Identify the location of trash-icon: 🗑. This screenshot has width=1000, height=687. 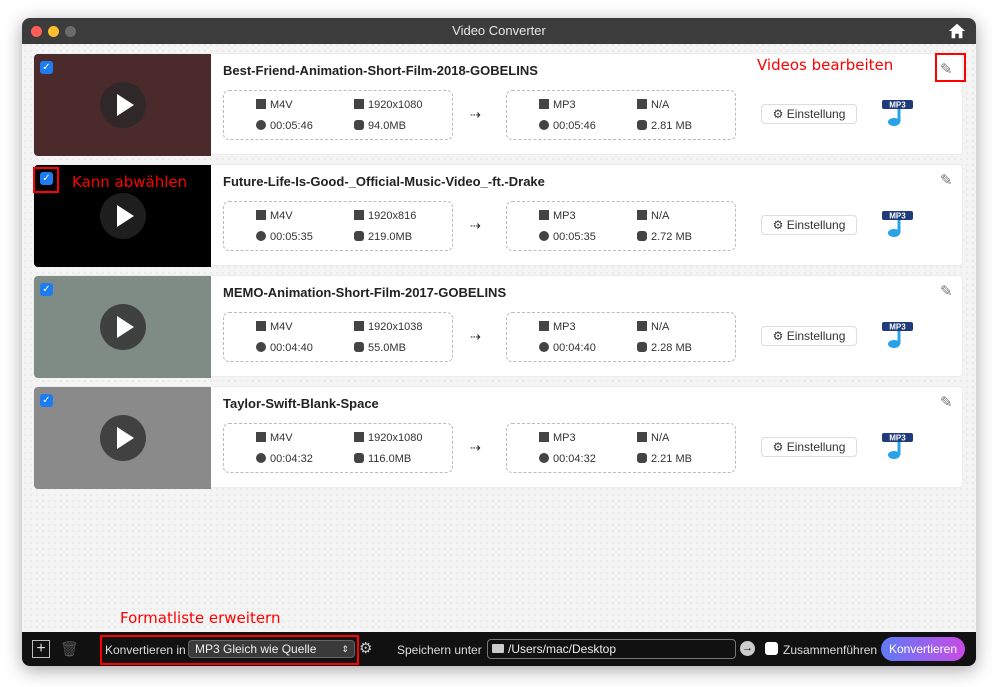
(69, 649).